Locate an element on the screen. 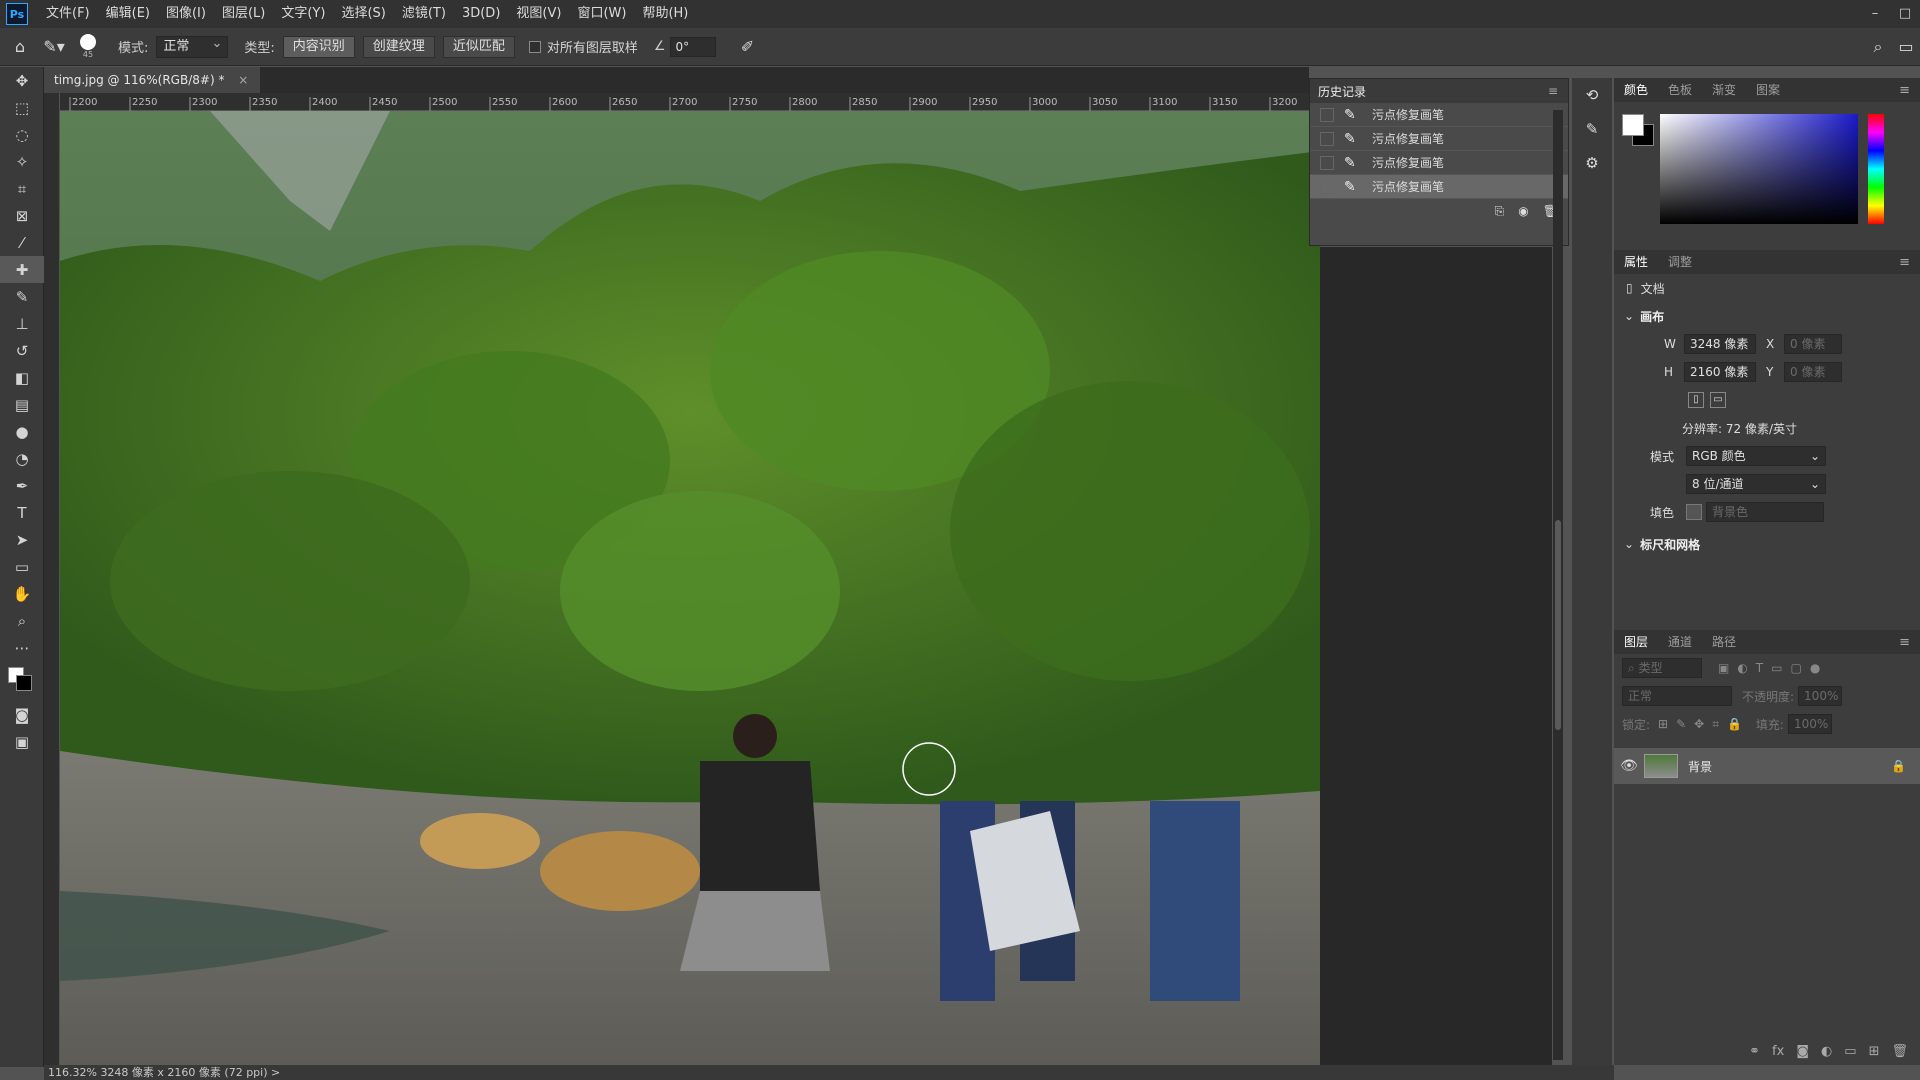 This screenshot has width=1920, height=1080. brush-settings-icon: ✎ is located at coordinates (1592, 129).